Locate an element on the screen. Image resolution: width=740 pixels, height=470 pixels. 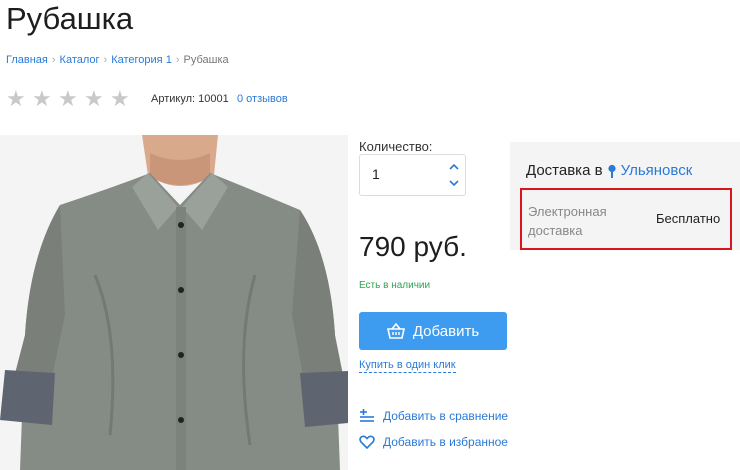
quantity-label: Количество: is located at coordinates (396, 146).